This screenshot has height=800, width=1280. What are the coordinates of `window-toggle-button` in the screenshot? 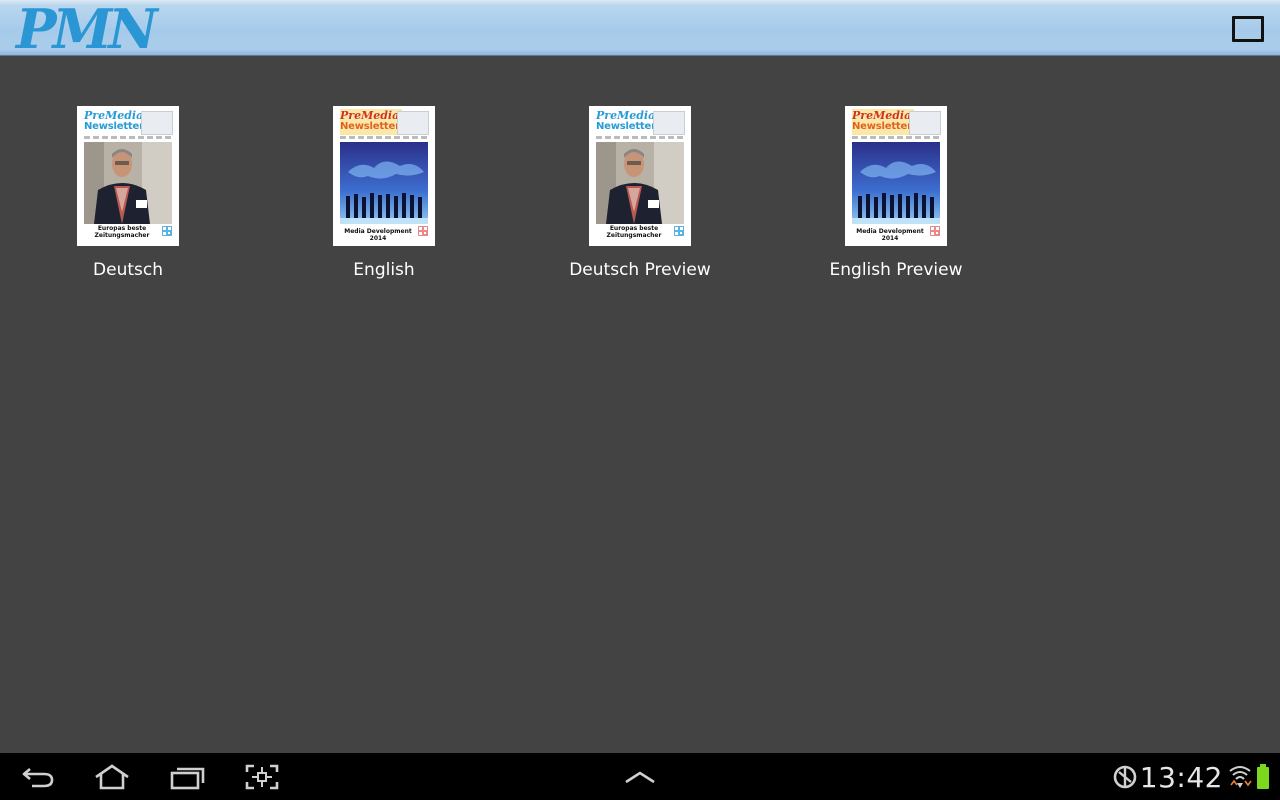 It's located at (1248, 29).